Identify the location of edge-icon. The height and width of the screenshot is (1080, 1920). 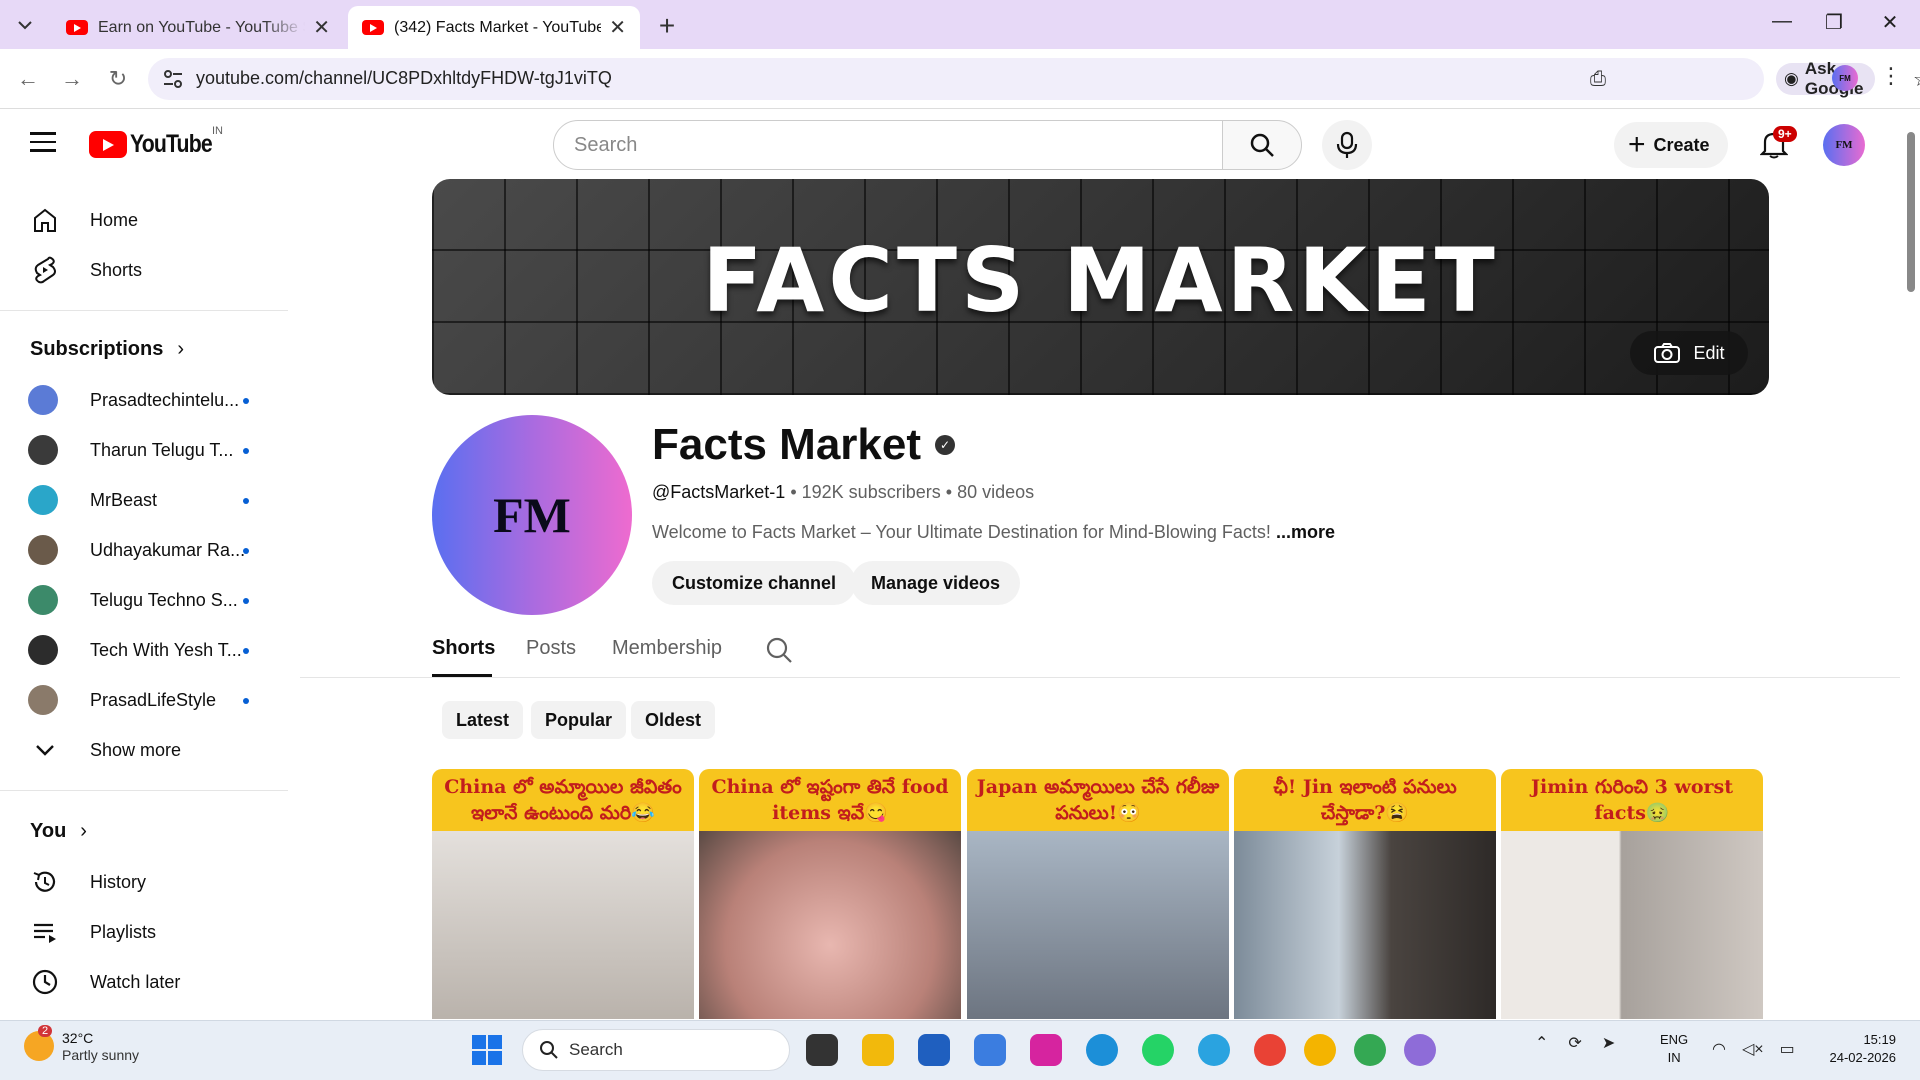
(1102, 1050).